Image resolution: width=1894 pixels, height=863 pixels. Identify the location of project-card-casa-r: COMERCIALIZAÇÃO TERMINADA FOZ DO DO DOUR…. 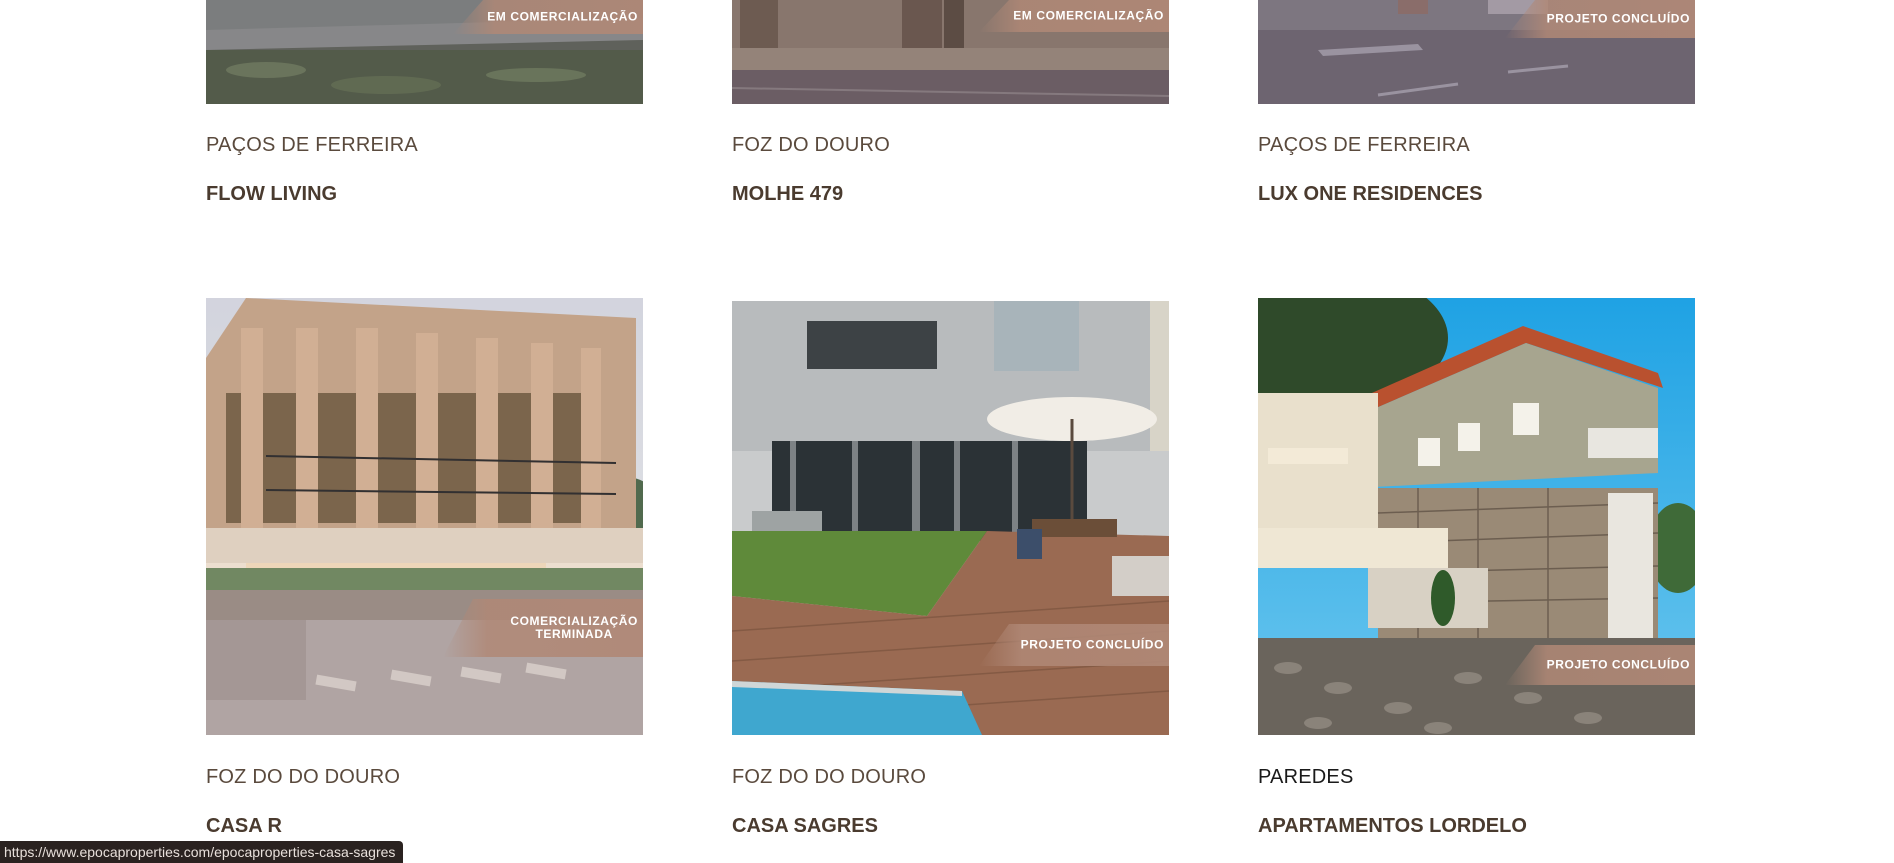
(424, 567).